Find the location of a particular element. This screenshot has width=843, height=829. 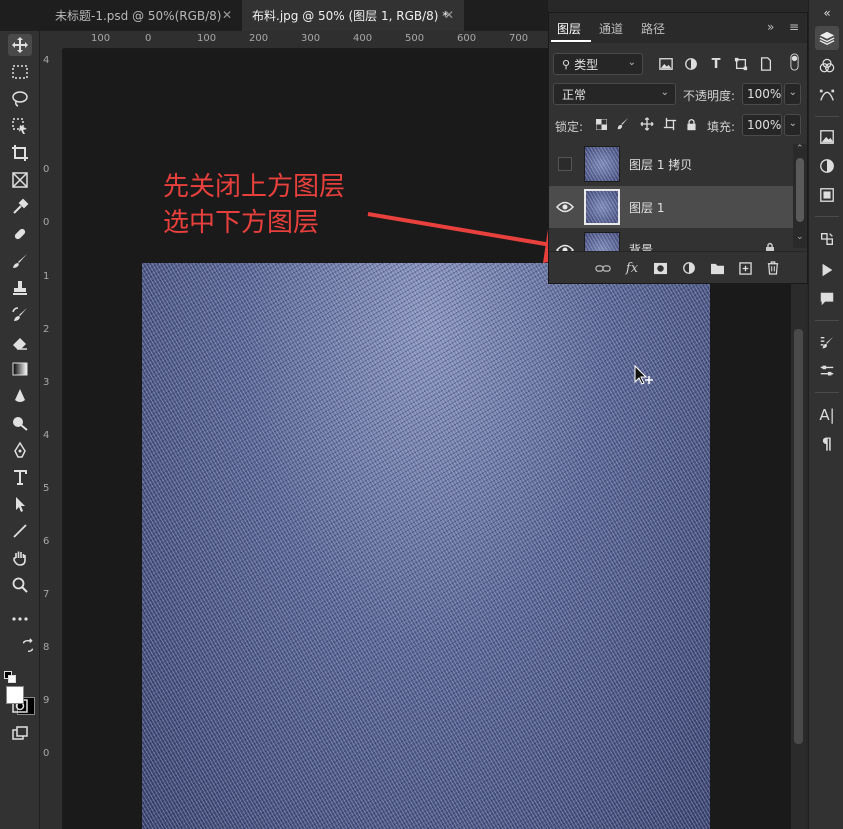

channels-icon is located at coordinates (827, 66).